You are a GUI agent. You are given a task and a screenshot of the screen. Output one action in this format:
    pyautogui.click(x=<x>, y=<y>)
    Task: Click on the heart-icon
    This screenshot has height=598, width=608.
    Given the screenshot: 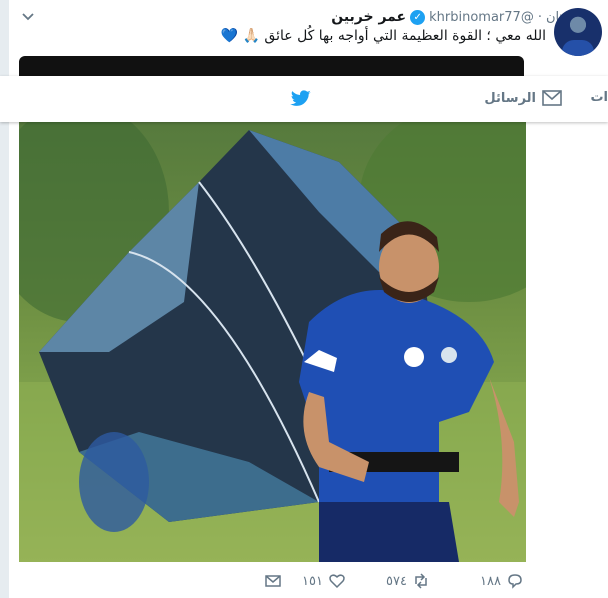 What is the action you would take?
    pyautogui.click(x=337, y=581)
    